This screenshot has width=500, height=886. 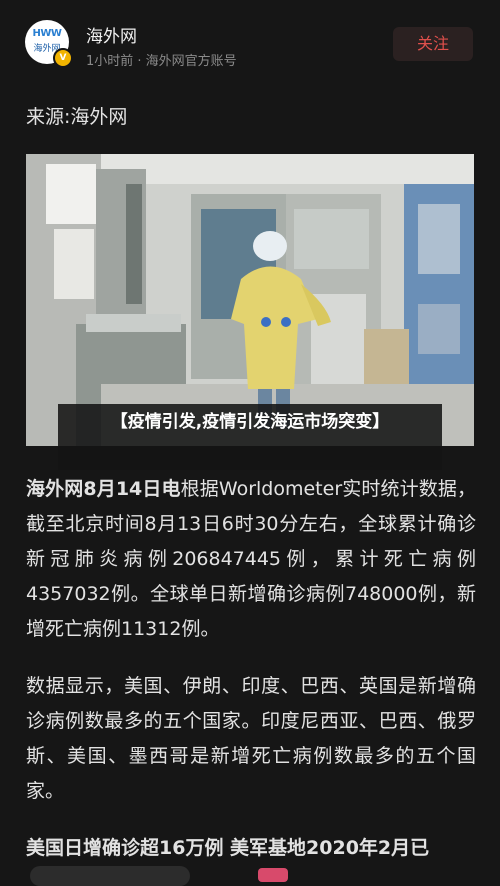 What do you see at coordinates (77, 117) in the screenshot?
I see `article-source: 来源:海外网` at bounding box center [77, 117].